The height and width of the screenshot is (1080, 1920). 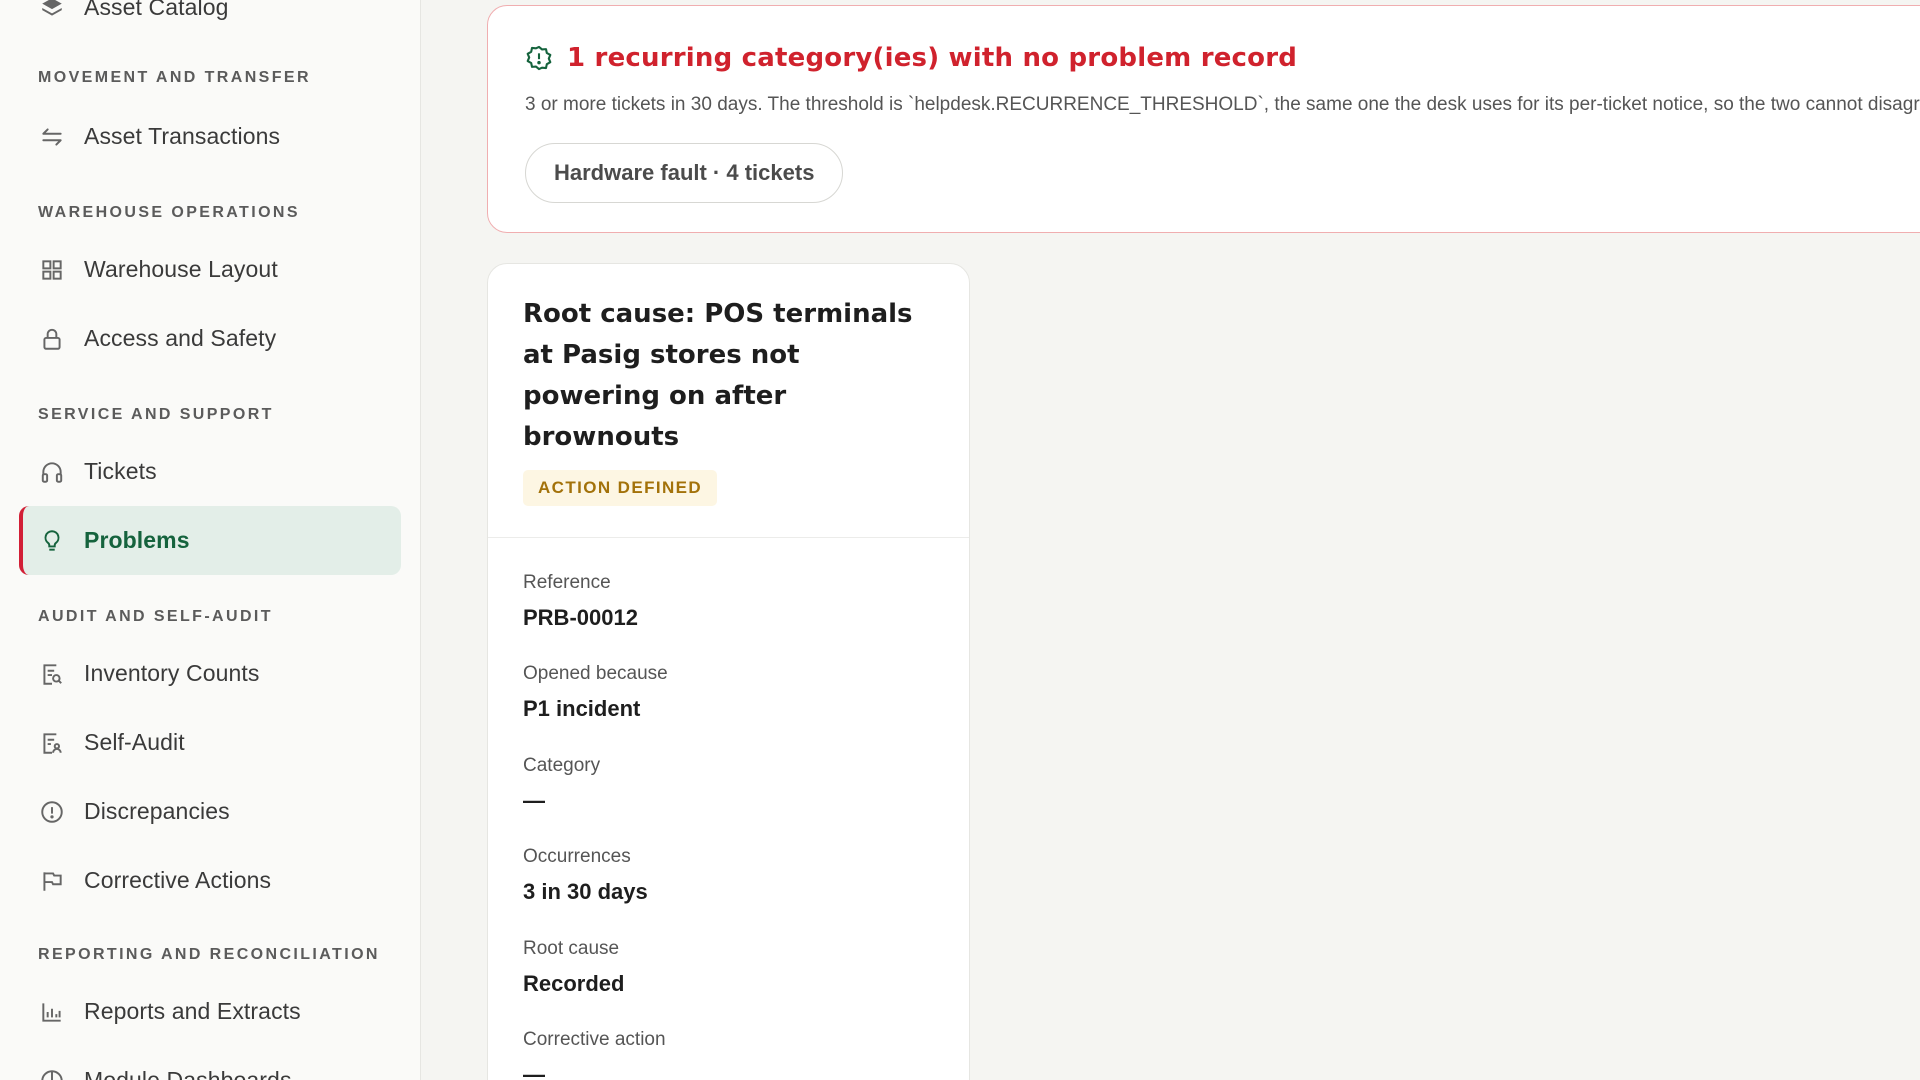 What do you see at coordinates (561, 784) in the screenshot?
I see `field-category: Category —` at bounding box center [561, 784].